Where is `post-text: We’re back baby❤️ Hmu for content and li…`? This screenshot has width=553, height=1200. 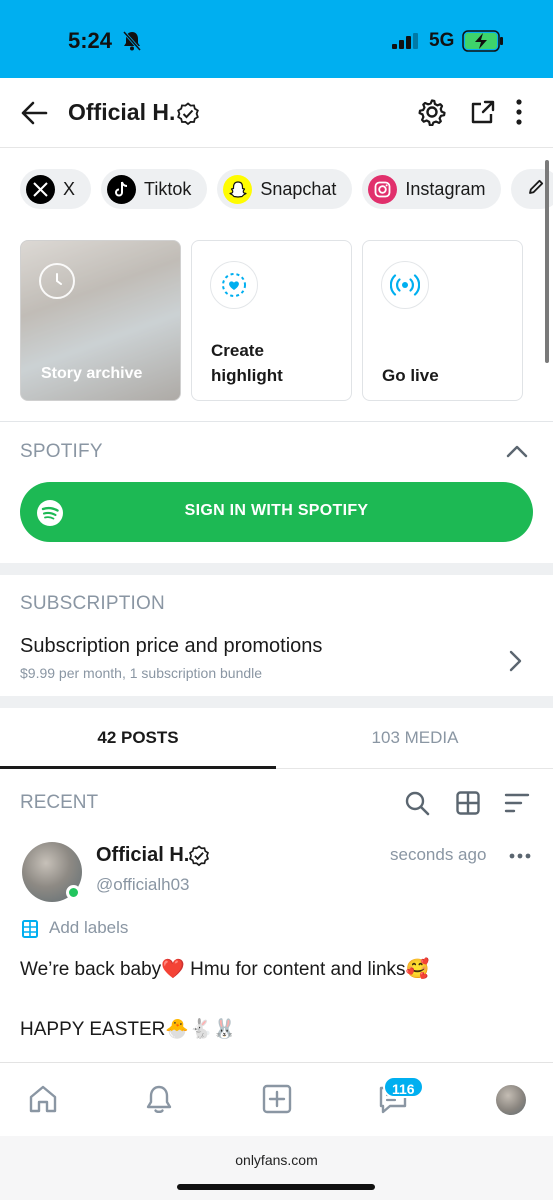
post-text: We’re back baby❤️ Hmu for content and li… is located at coordinates (225, 969).